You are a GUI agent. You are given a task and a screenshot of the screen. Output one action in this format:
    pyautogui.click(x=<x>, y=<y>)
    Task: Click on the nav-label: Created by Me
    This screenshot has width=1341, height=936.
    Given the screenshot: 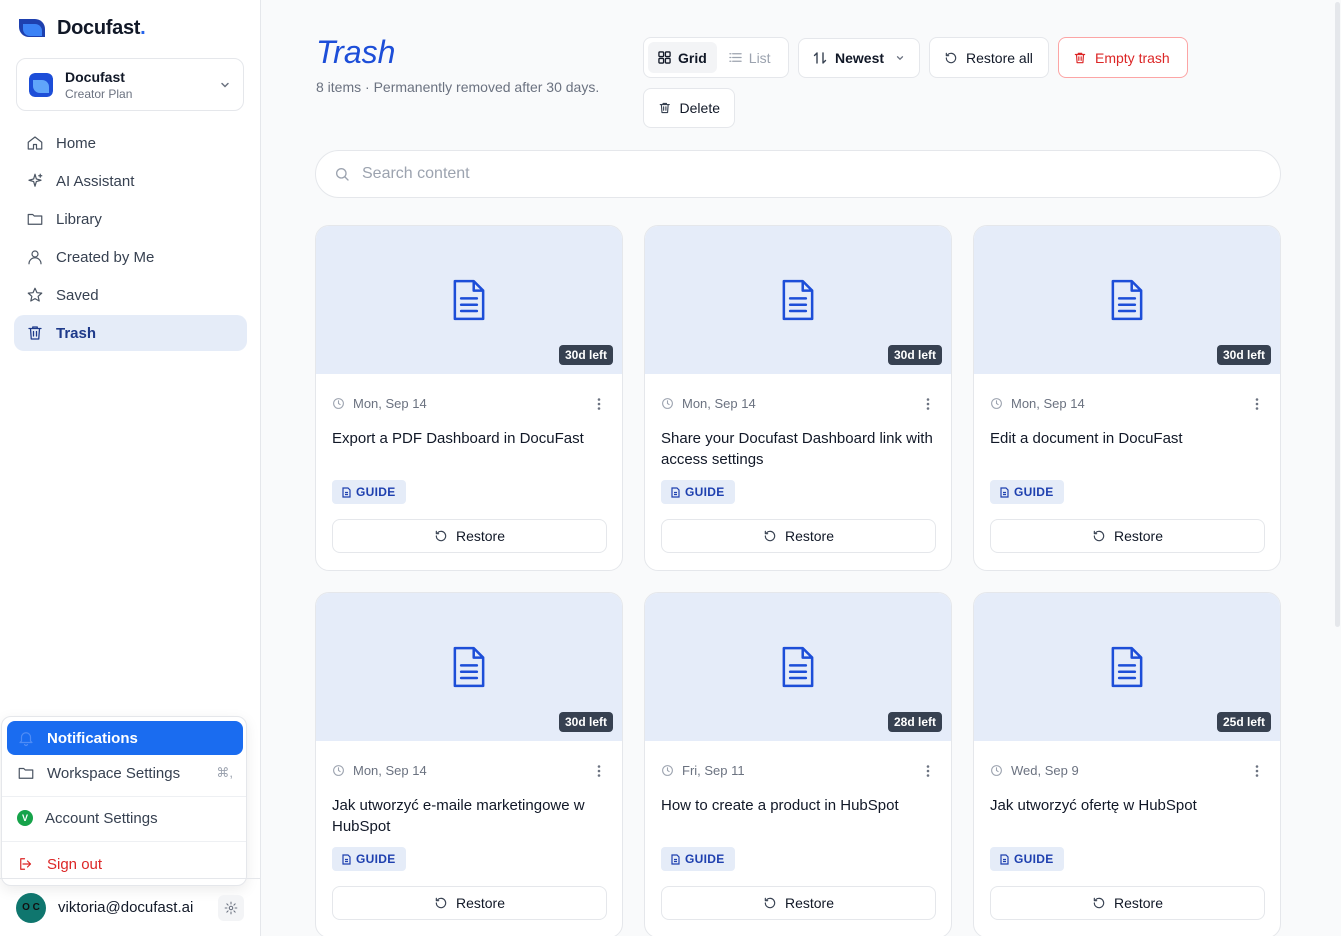 What is the action you would take?
    pyautogui.click(x=105, y=257)
    